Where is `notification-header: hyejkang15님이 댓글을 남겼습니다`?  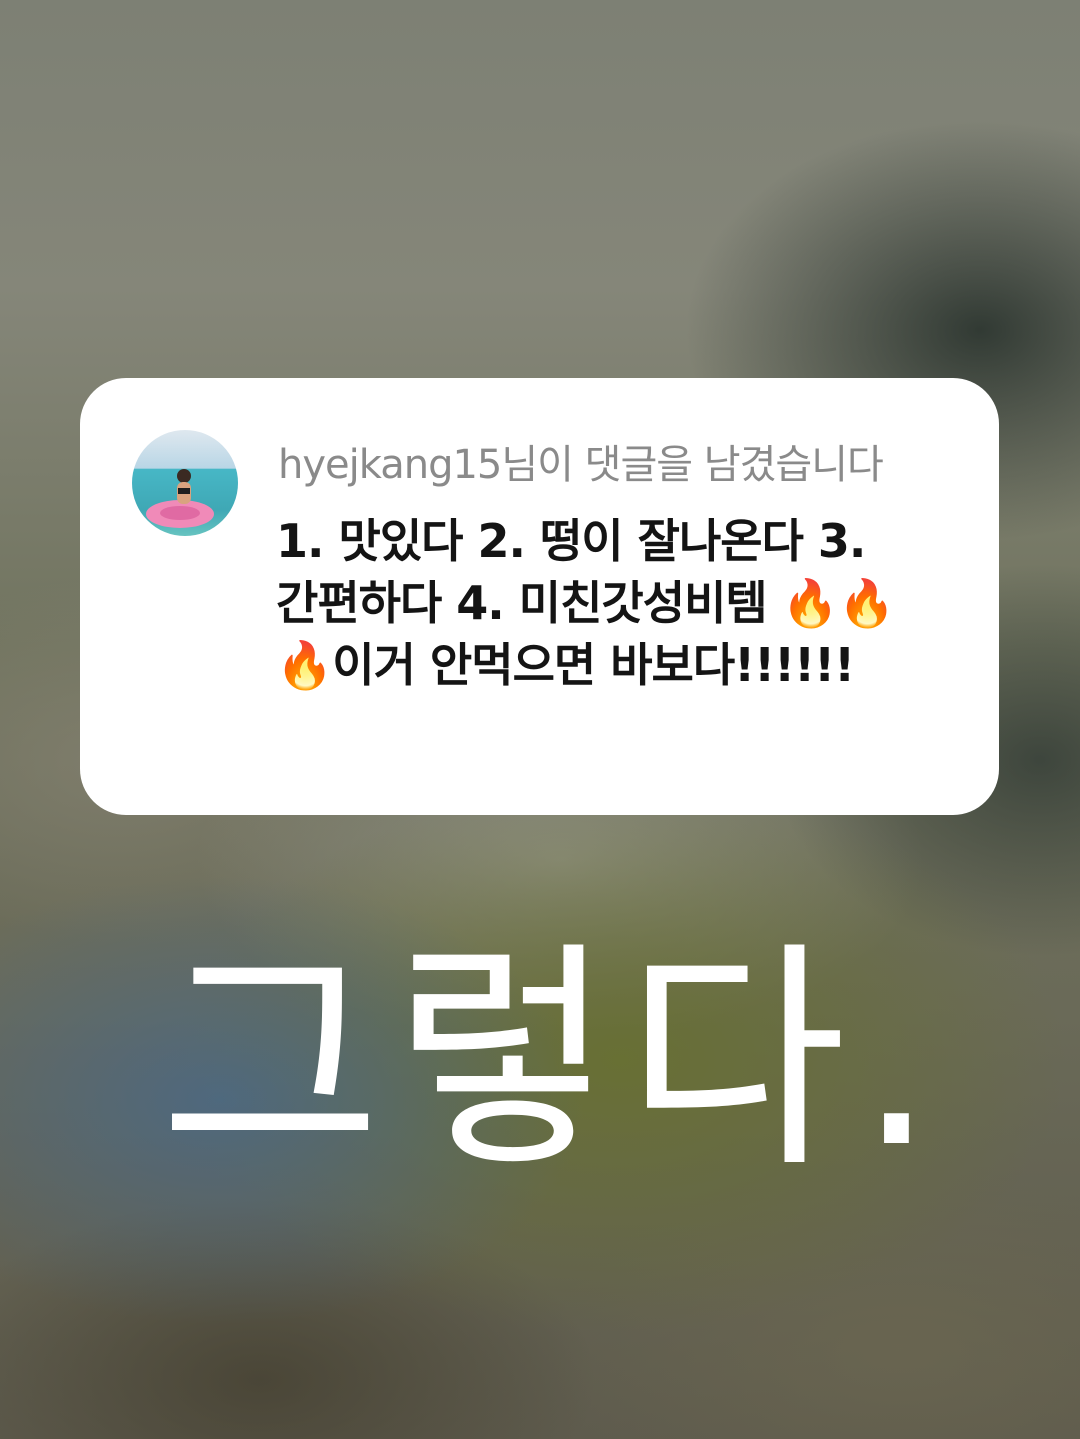 notification-header: hyejkang15님이 댓글을 남겼습니다 is located at coordinates (581, 465).